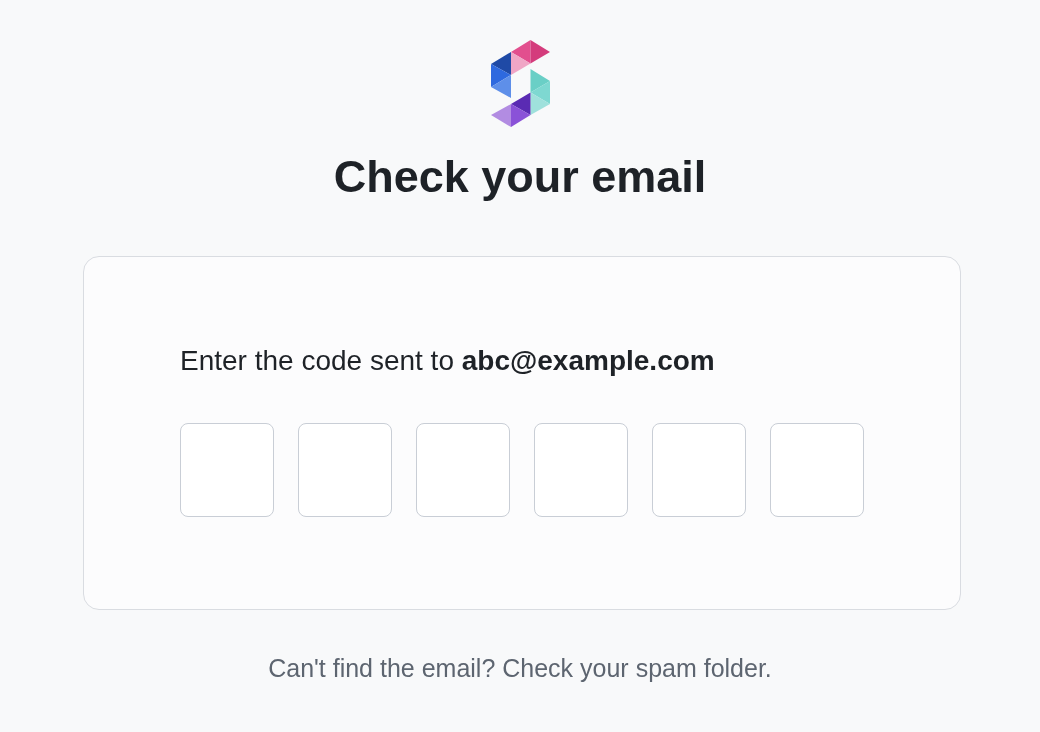 The image size is (1040, 732). What do you see at coordinates (447, 361) in the screenshot?
I see `code-prompt: Enter the code sent to abc@example.com` at bounding box center [447, 361].